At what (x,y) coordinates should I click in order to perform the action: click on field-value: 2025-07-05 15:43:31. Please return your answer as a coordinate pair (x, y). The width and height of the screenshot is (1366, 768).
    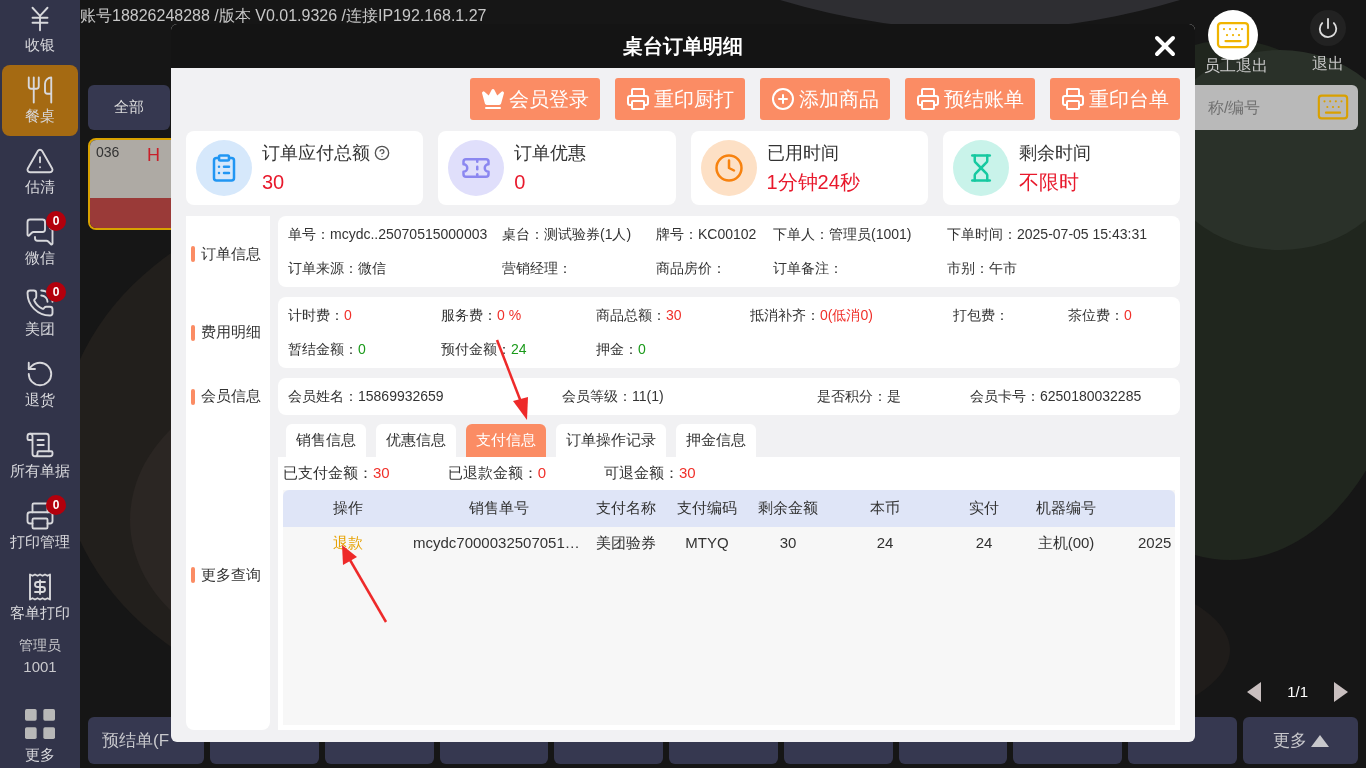
    Looking at the image, I should click on (1082, 234).